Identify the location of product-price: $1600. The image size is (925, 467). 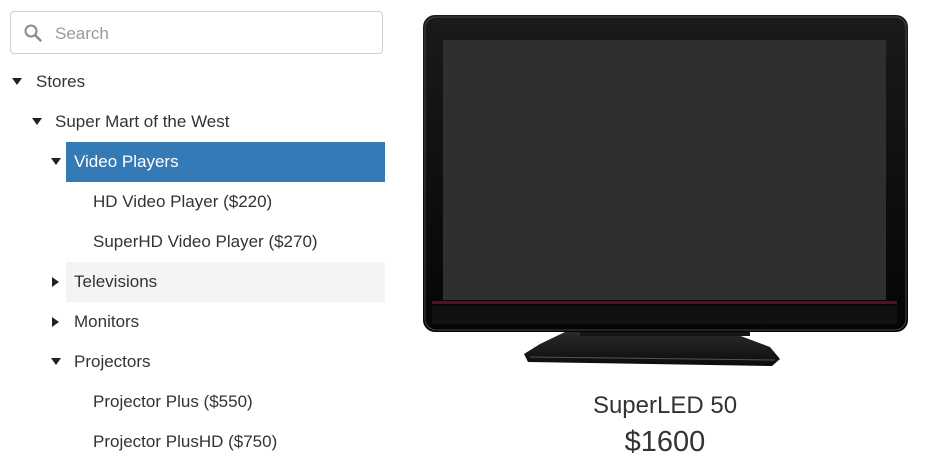
(665, 442).